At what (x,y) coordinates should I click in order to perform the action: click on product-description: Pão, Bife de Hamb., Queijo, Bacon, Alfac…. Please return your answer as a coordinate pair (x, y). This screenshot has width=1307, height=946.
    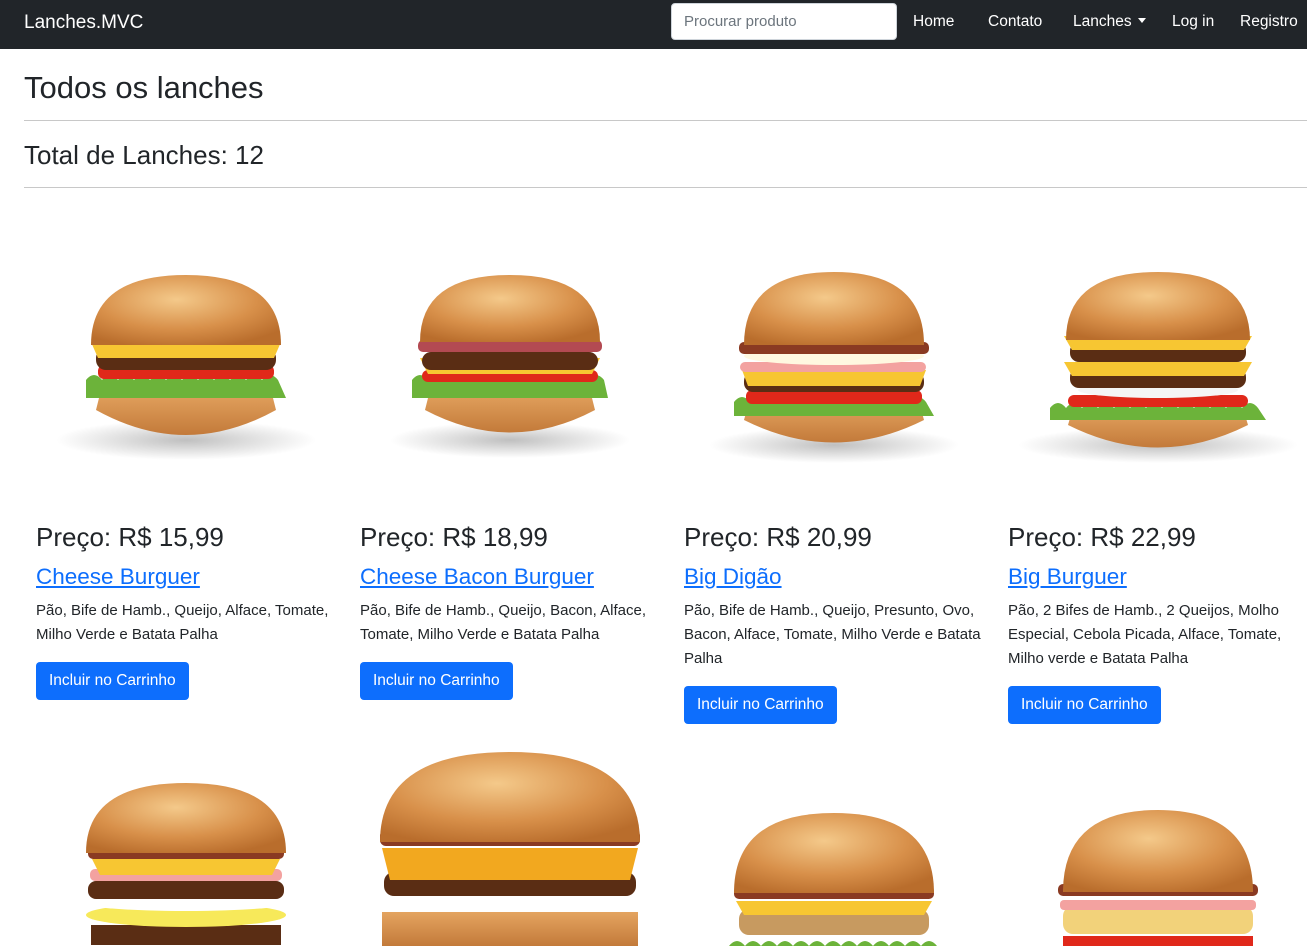
    Looking at the image, I should click on (503, 622).